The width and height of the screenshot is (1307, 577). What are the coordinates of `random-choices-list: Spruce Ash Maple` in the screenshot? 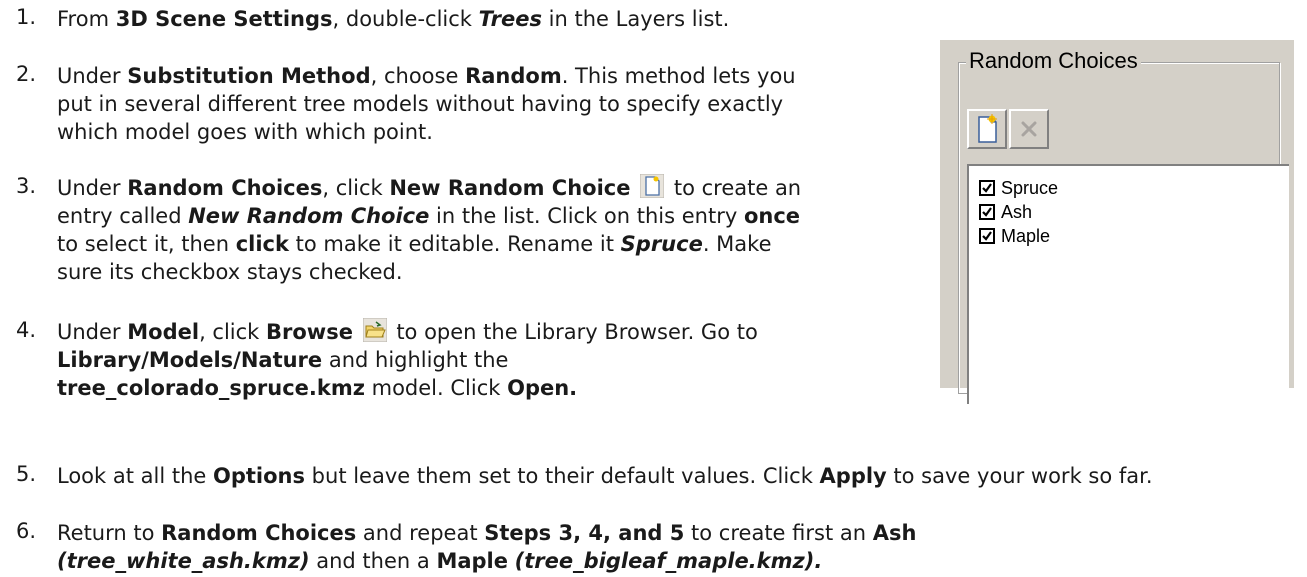 It's located at (1128, 284).